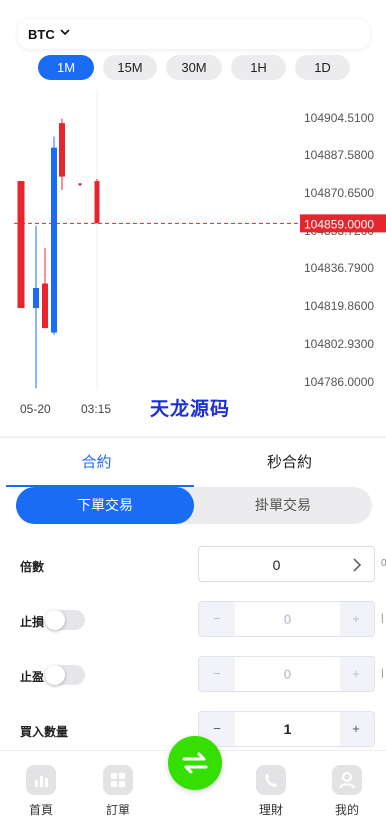  Describe the element at coordinates (283, 505) in the screenshot. I see `limit-order-button: 掛單交易` at that location.